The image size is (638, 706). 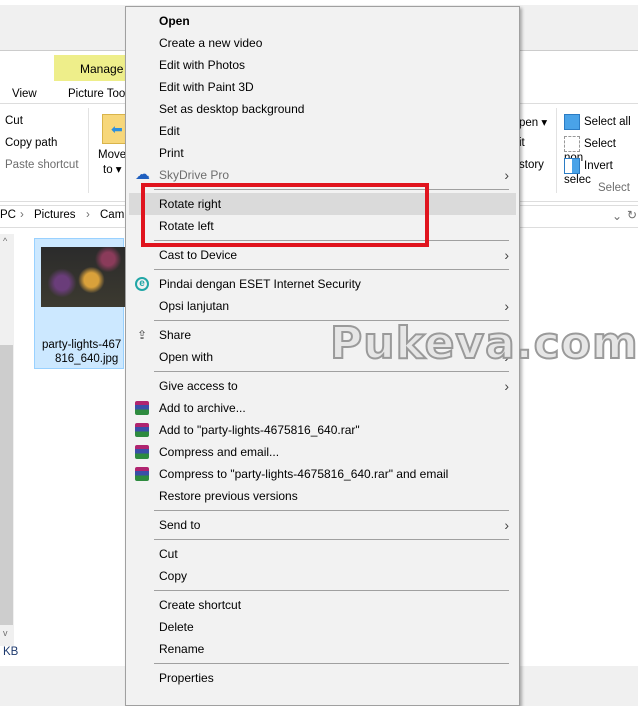 I want to click on tab-manage: Manage, so click(x=94, y=68).